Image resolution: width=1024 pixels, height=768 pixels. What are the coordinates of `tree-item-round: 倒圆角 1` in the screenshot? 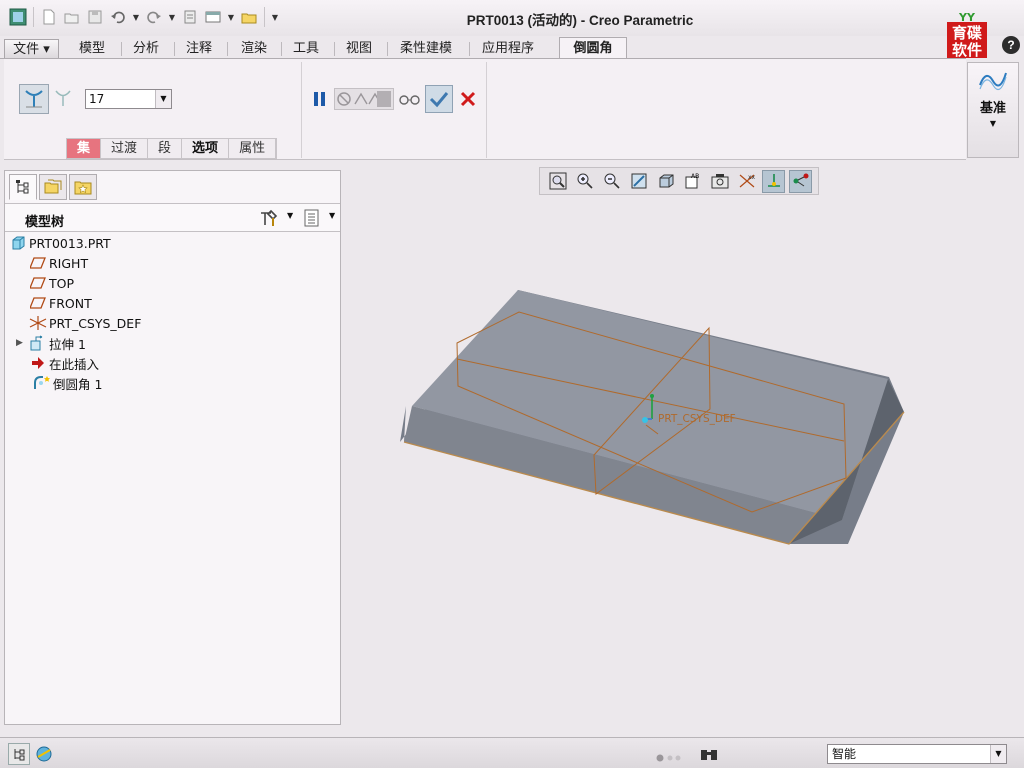 It's located at (67, 383).